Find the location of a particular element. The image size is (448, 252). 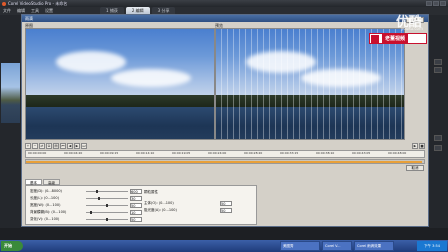

app-title: Corel VideoStudio Pro - 未命名 is located at coordinates (38, 3).